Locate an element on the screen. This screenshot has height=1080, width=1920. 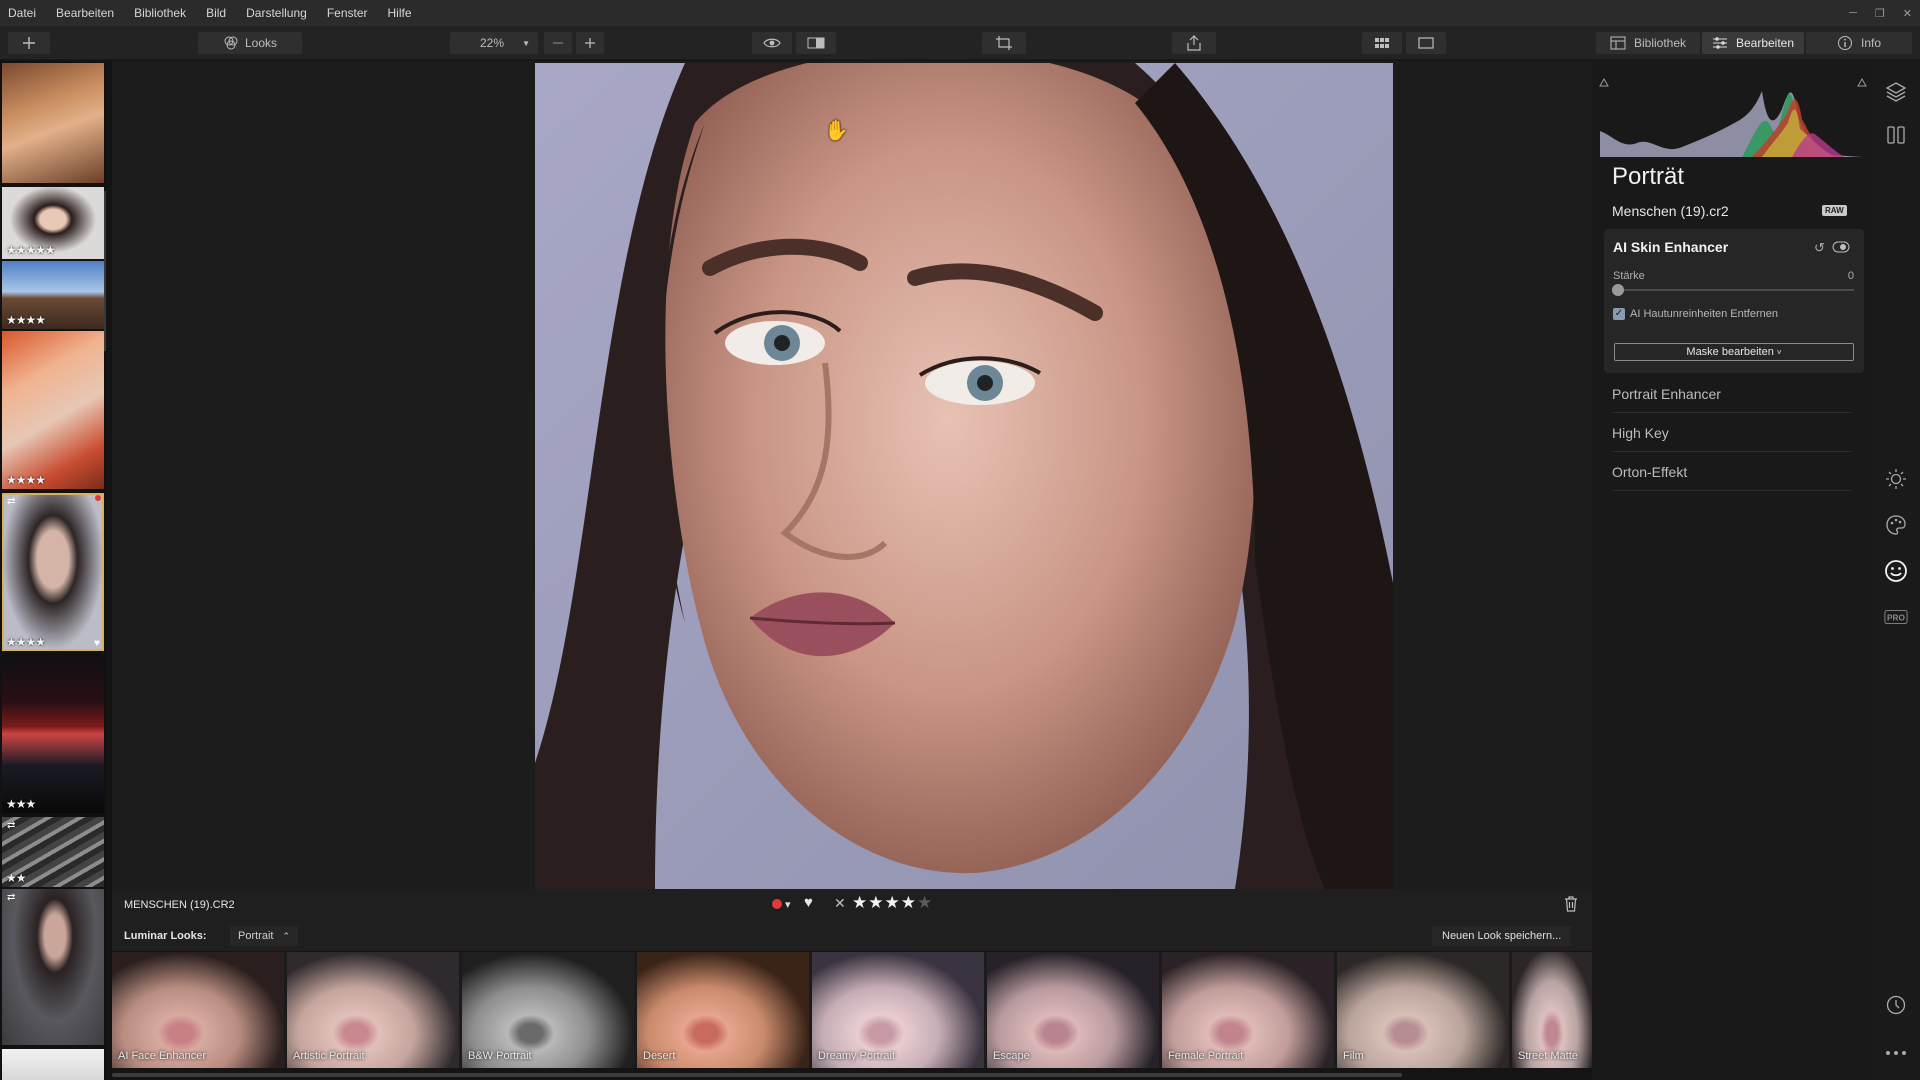
look-preset: B&W Portrait is located at coordinates (548, 1010).